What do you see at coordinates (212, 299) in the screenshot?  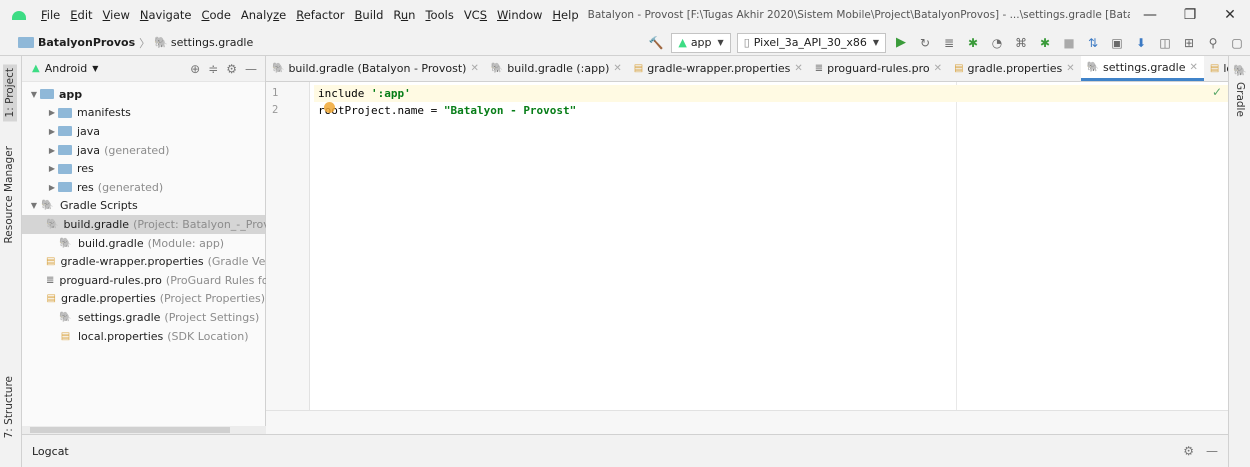 I see `tree-item-hint: (Project Properties)` at bounding box center [212, 299].